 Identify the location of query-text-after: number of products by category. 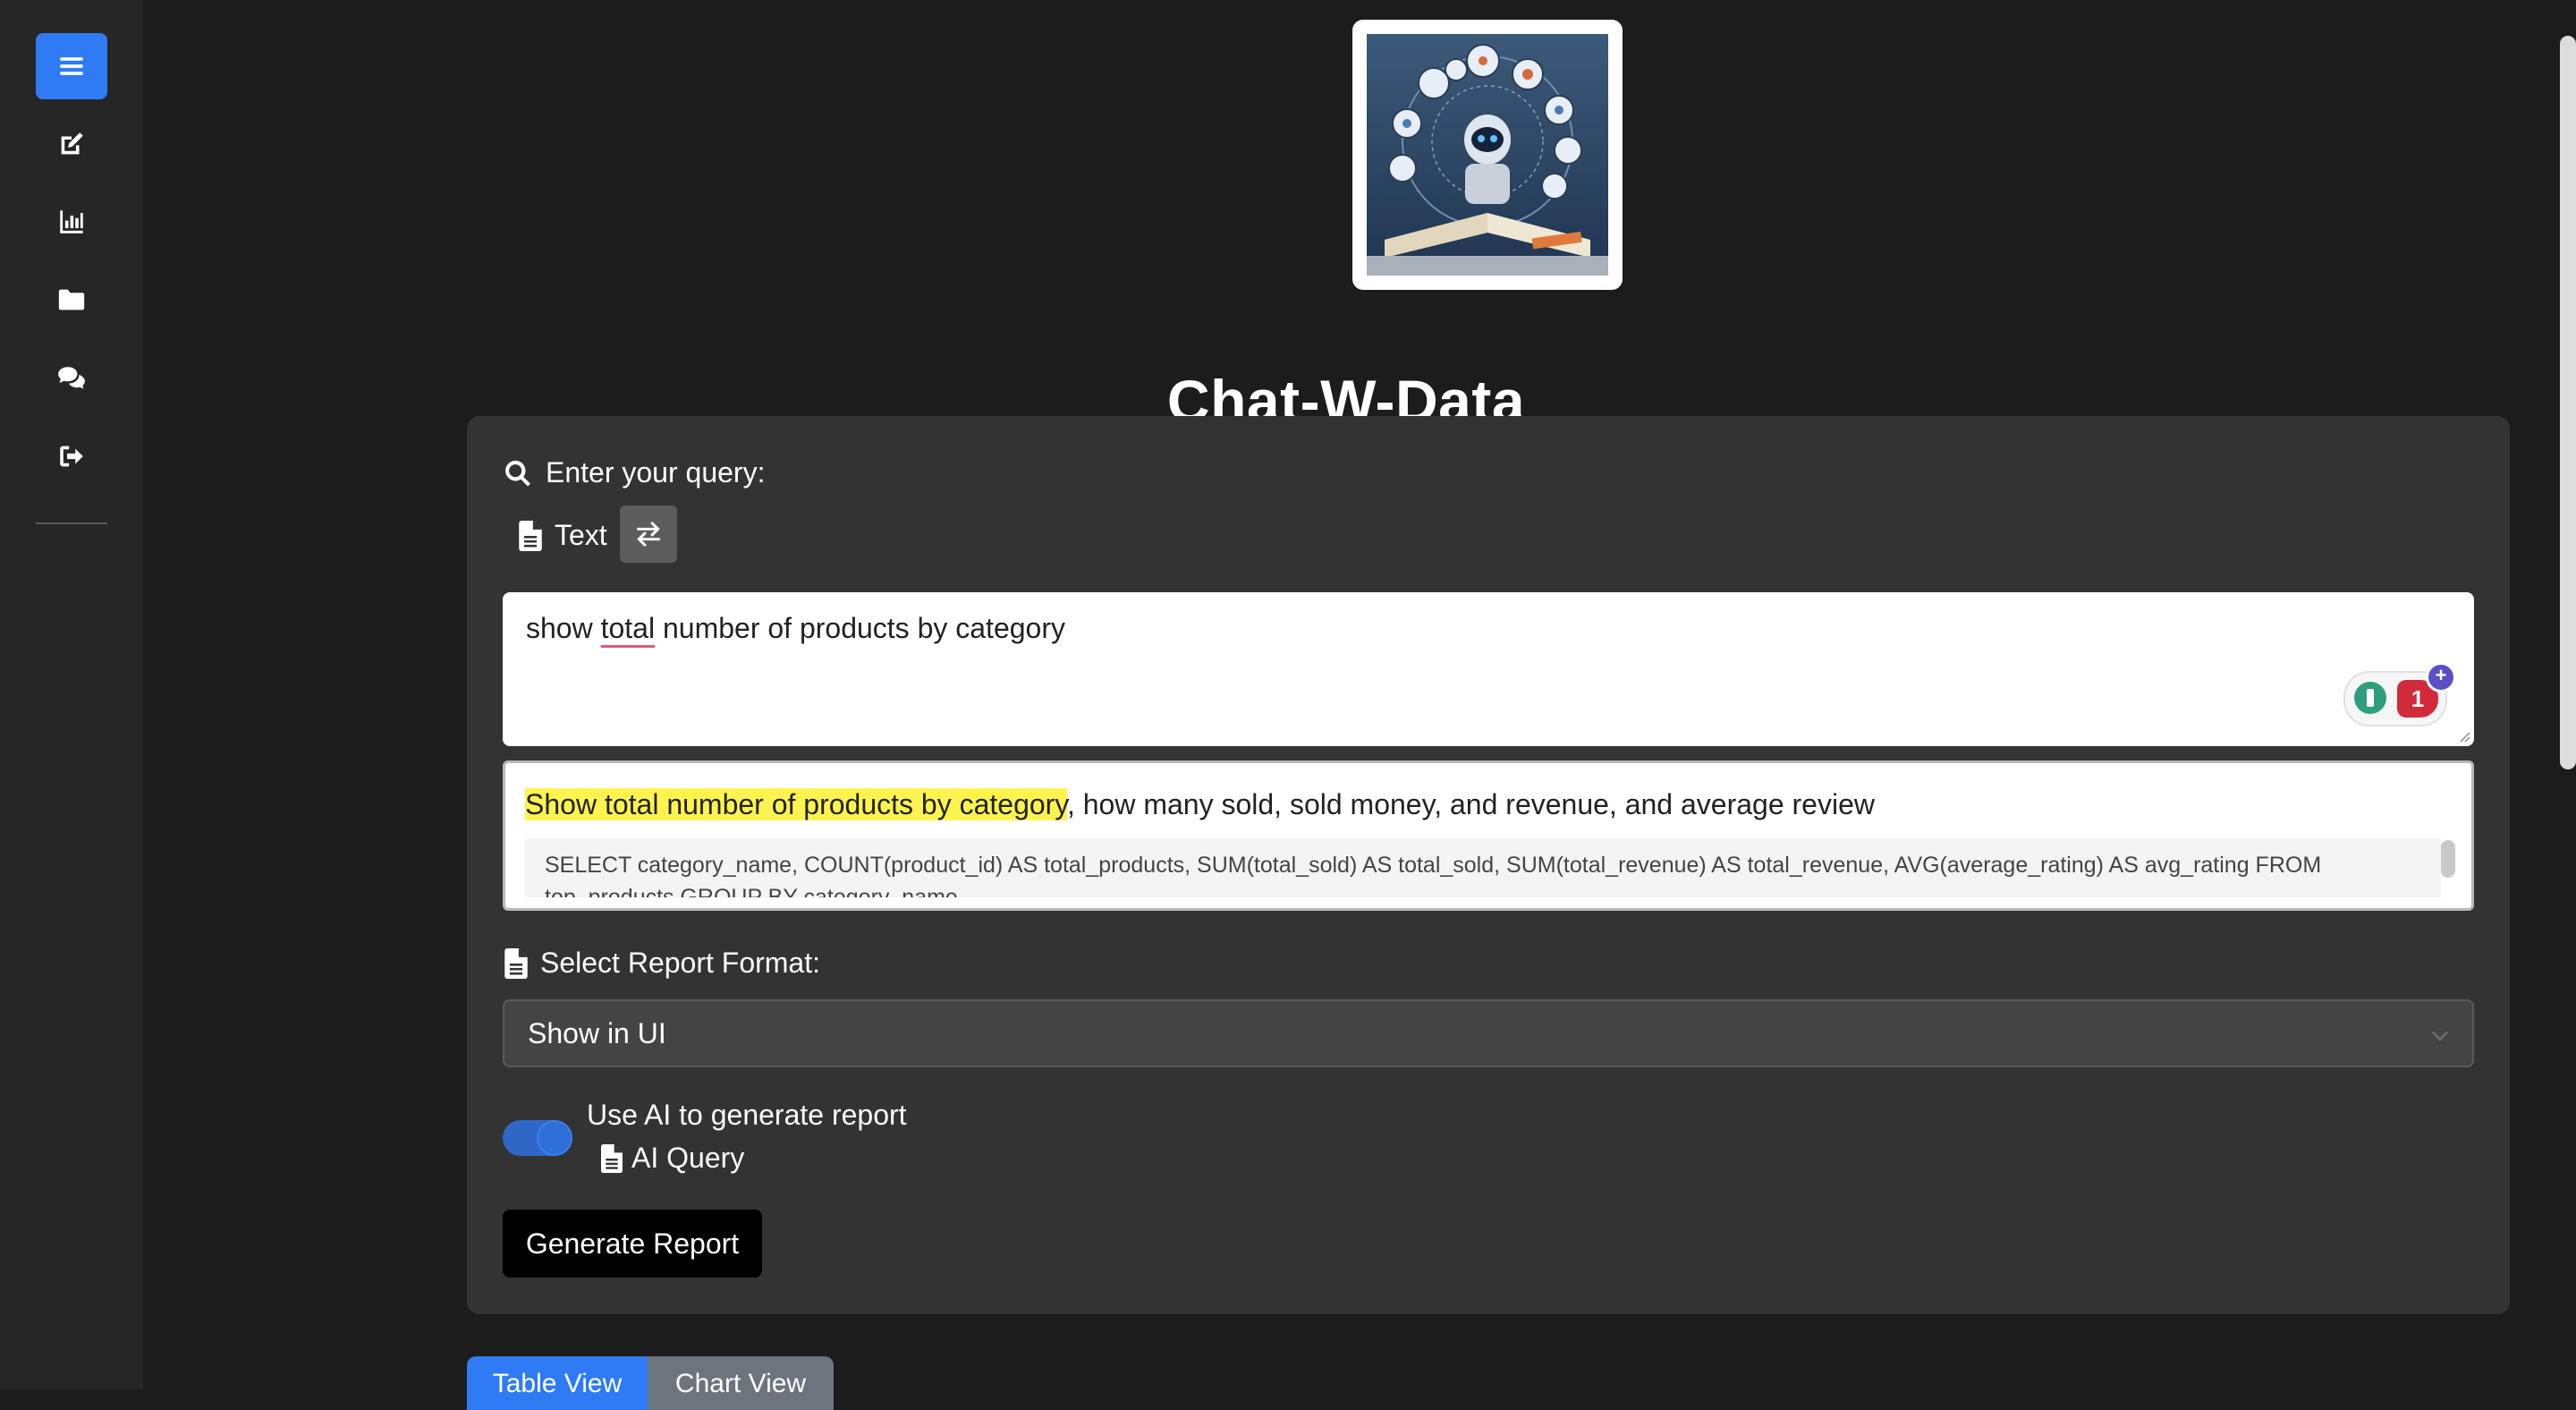
(860, 628).